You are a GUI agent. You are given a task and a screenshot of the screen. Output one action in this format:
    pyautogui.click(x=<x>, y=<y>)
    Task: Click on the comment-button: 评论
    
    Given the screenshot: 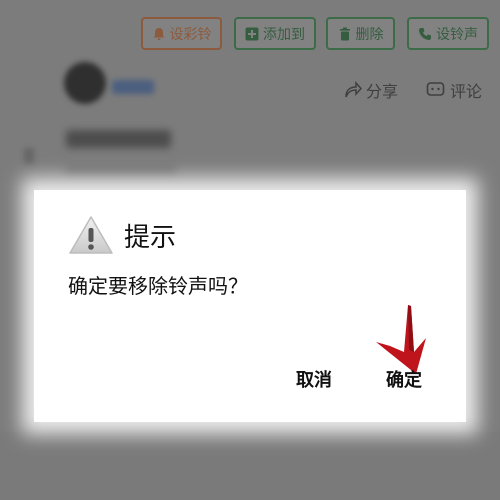 What is the action you would take?
    pyautogui.click(x=454, y=90)
    